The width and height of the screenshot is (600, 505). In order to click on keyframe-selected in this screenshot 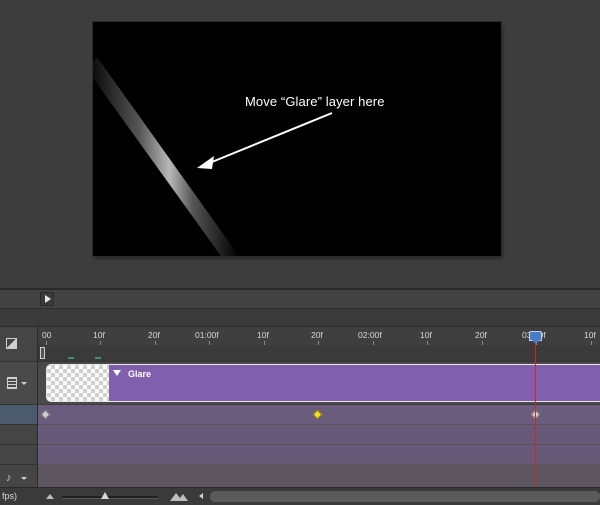, I will do `click(317, 414)`.